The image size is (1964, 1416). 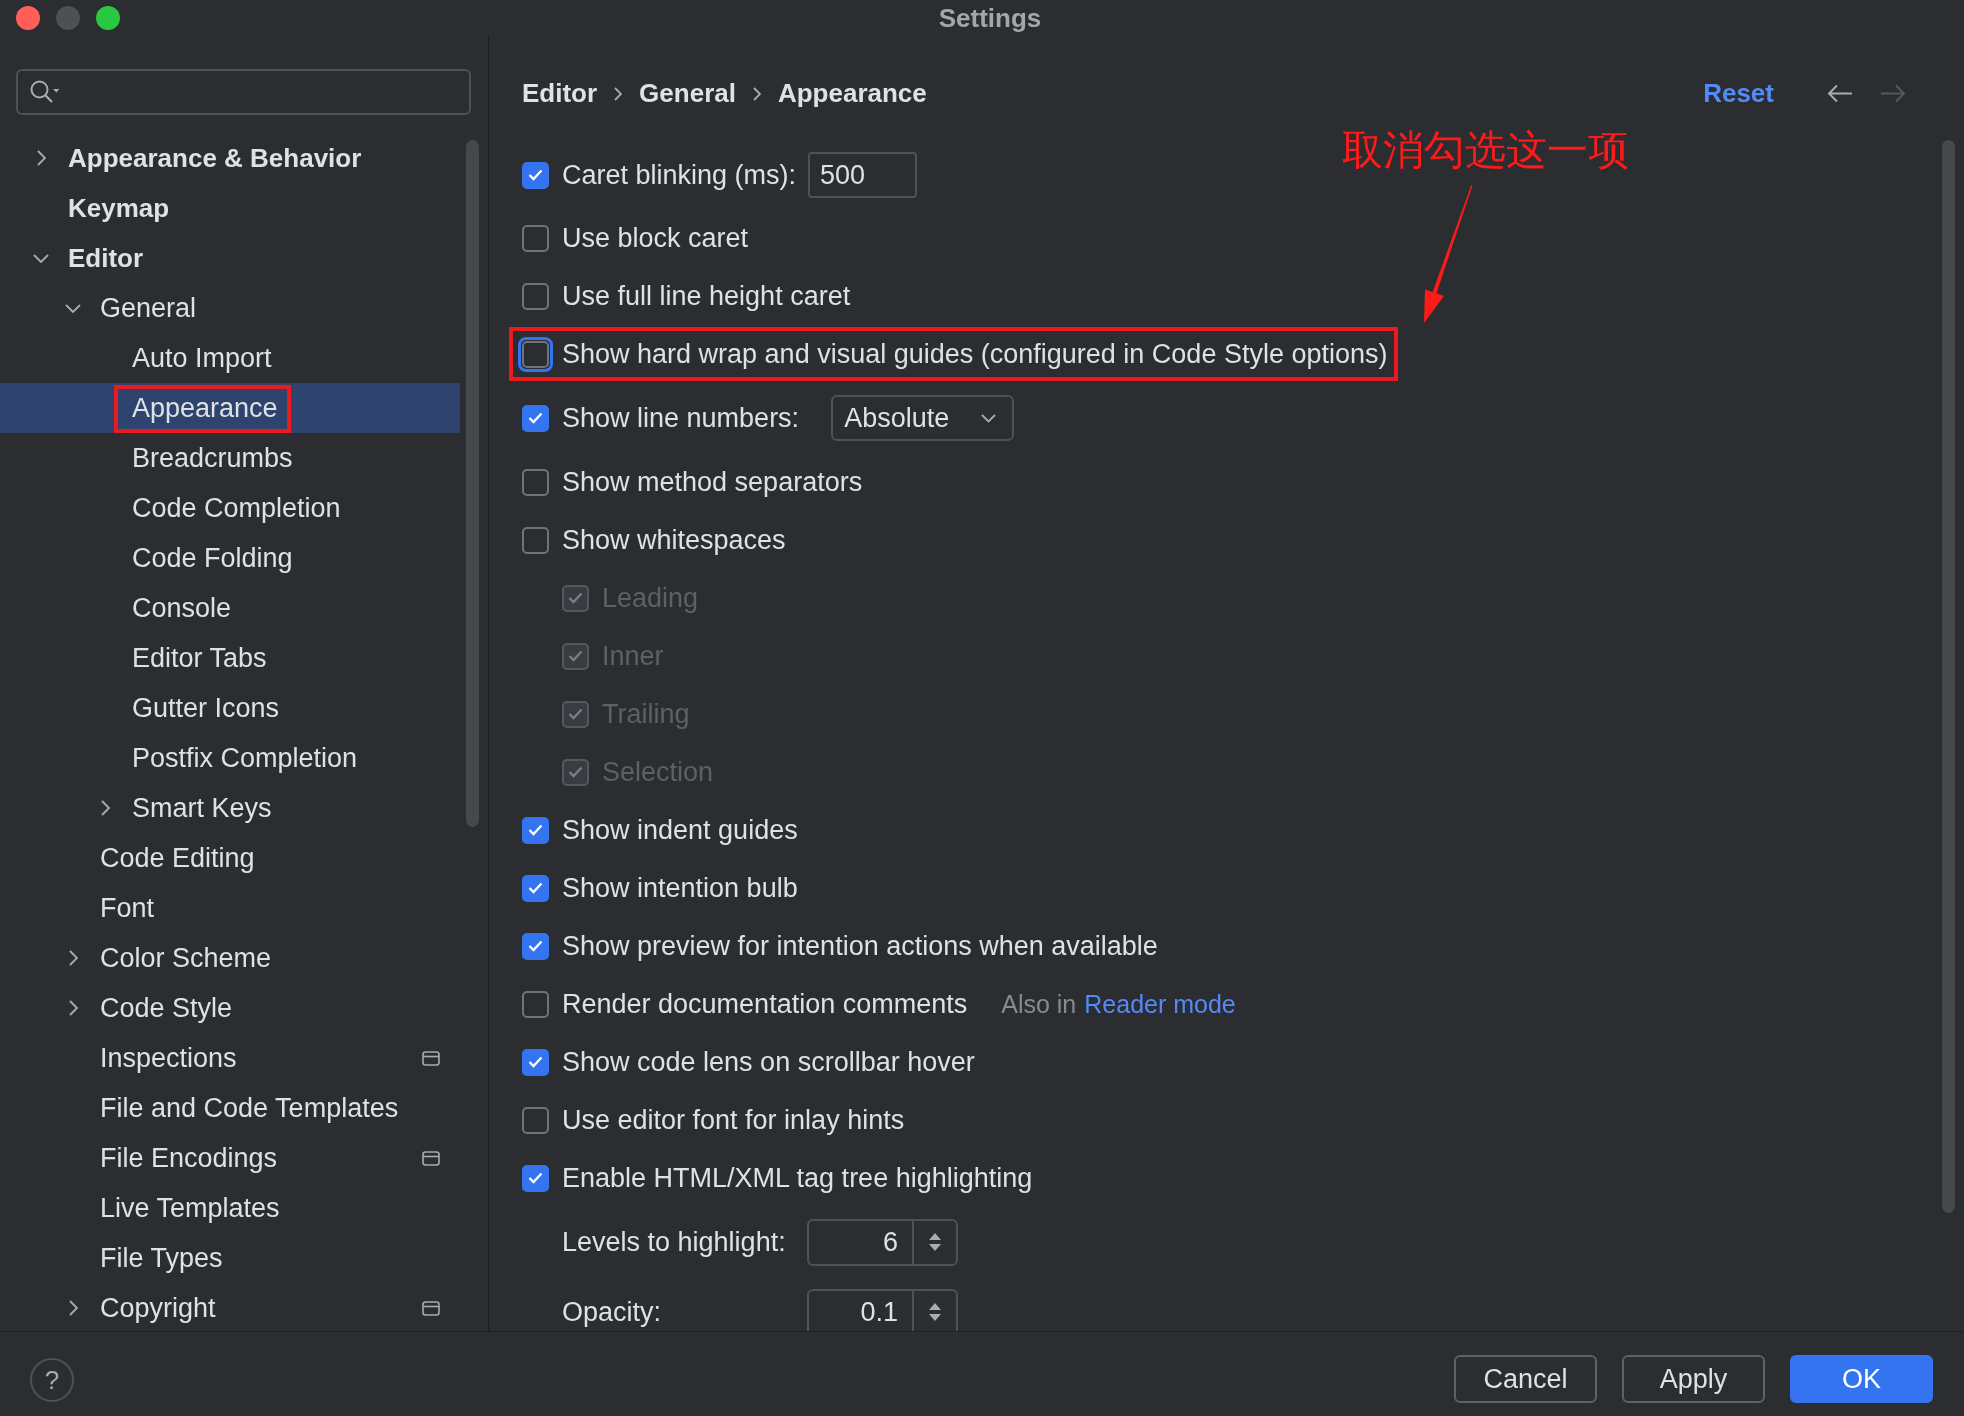 I want to click on tree-item: Font, so click(x=230, y=908).